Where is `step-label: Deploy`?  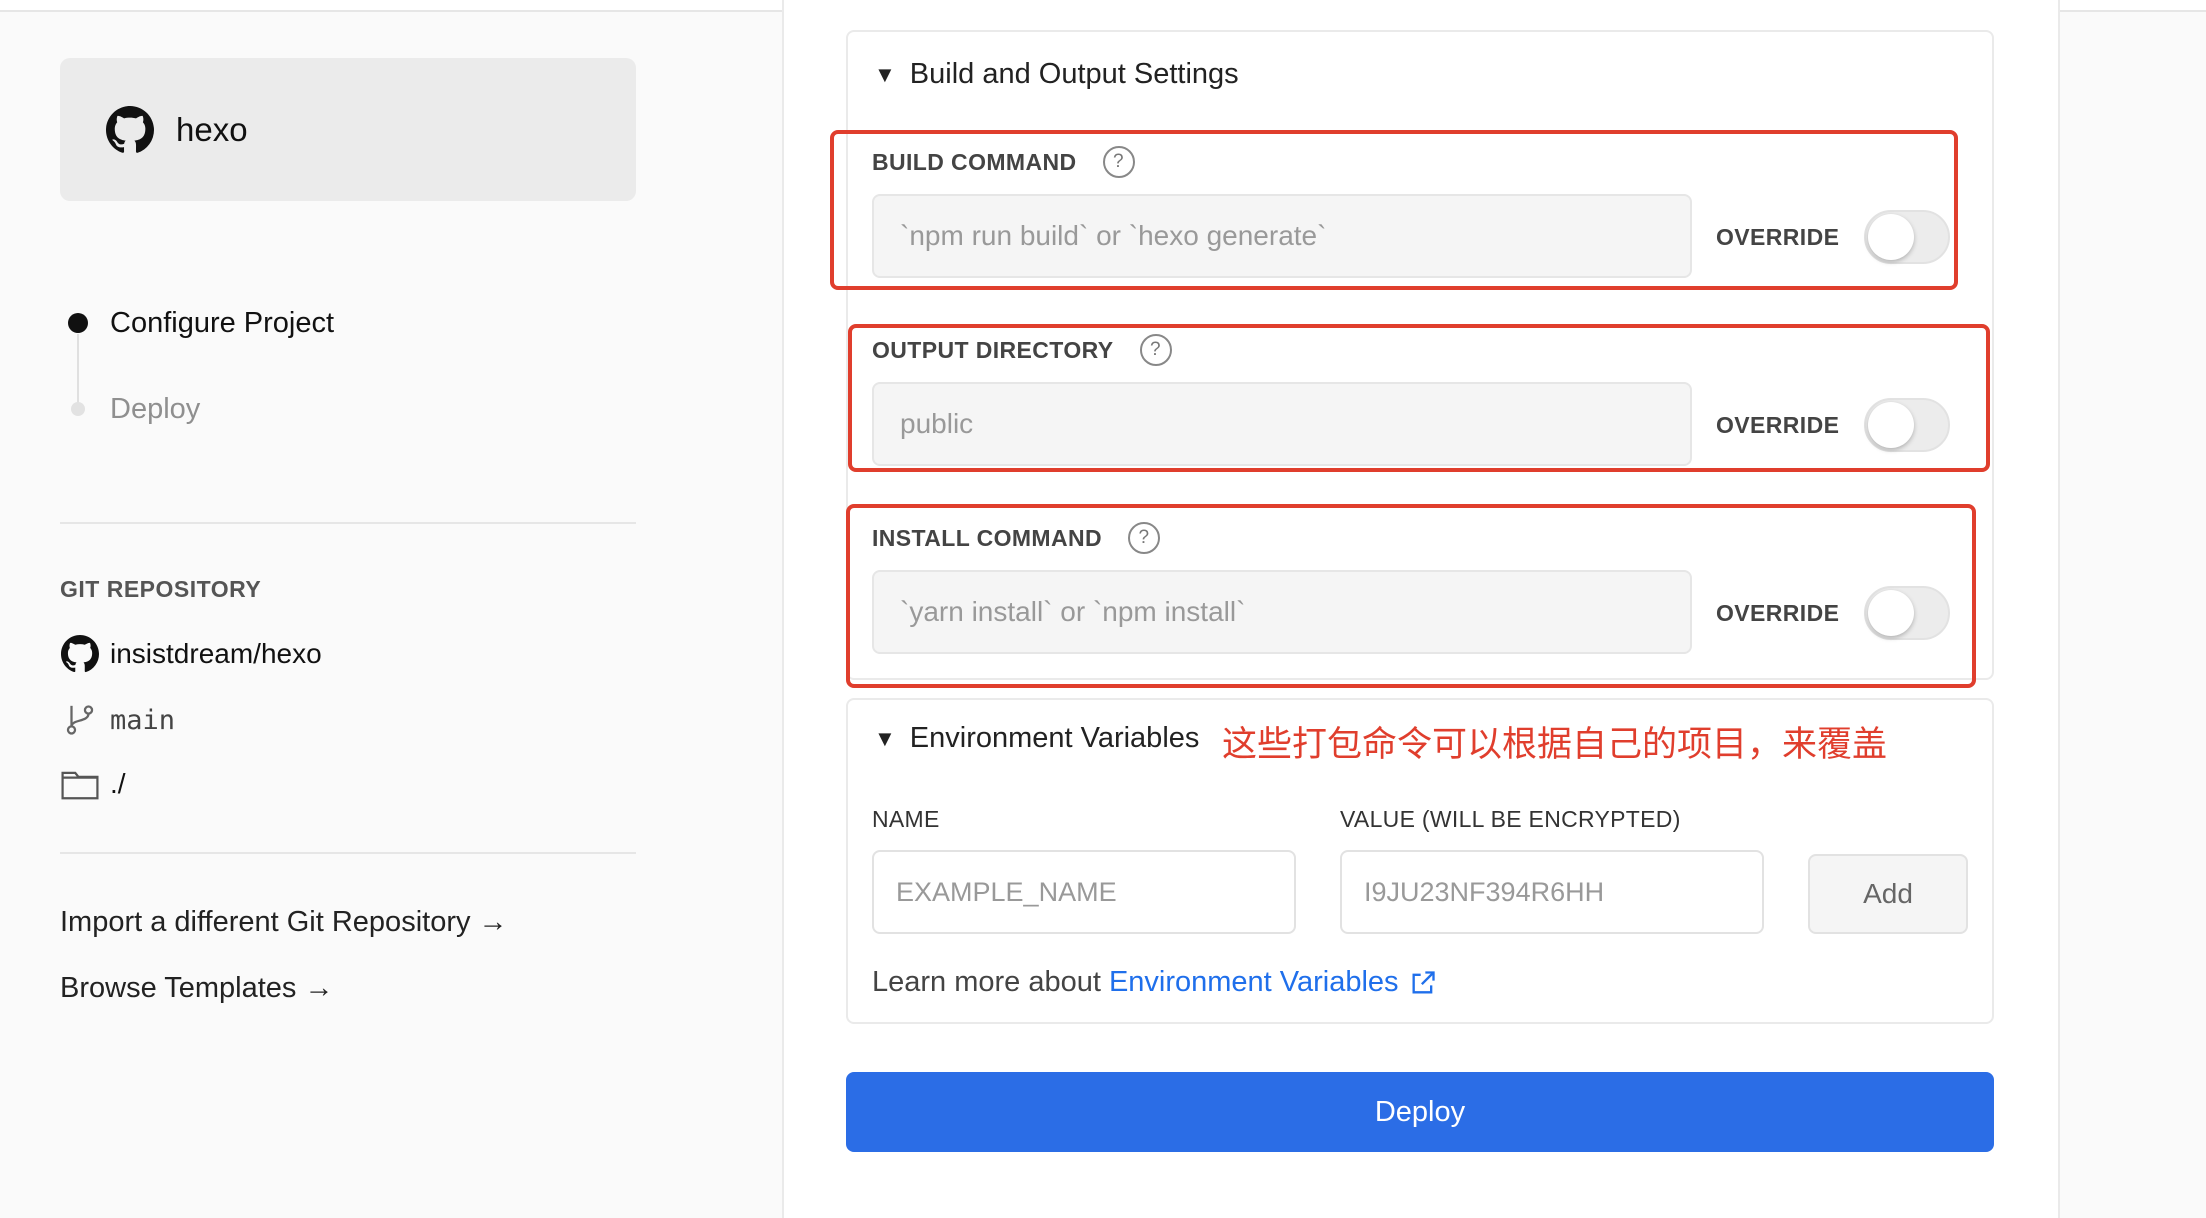
step-label: Deploy is located at coordinates (155, 408).